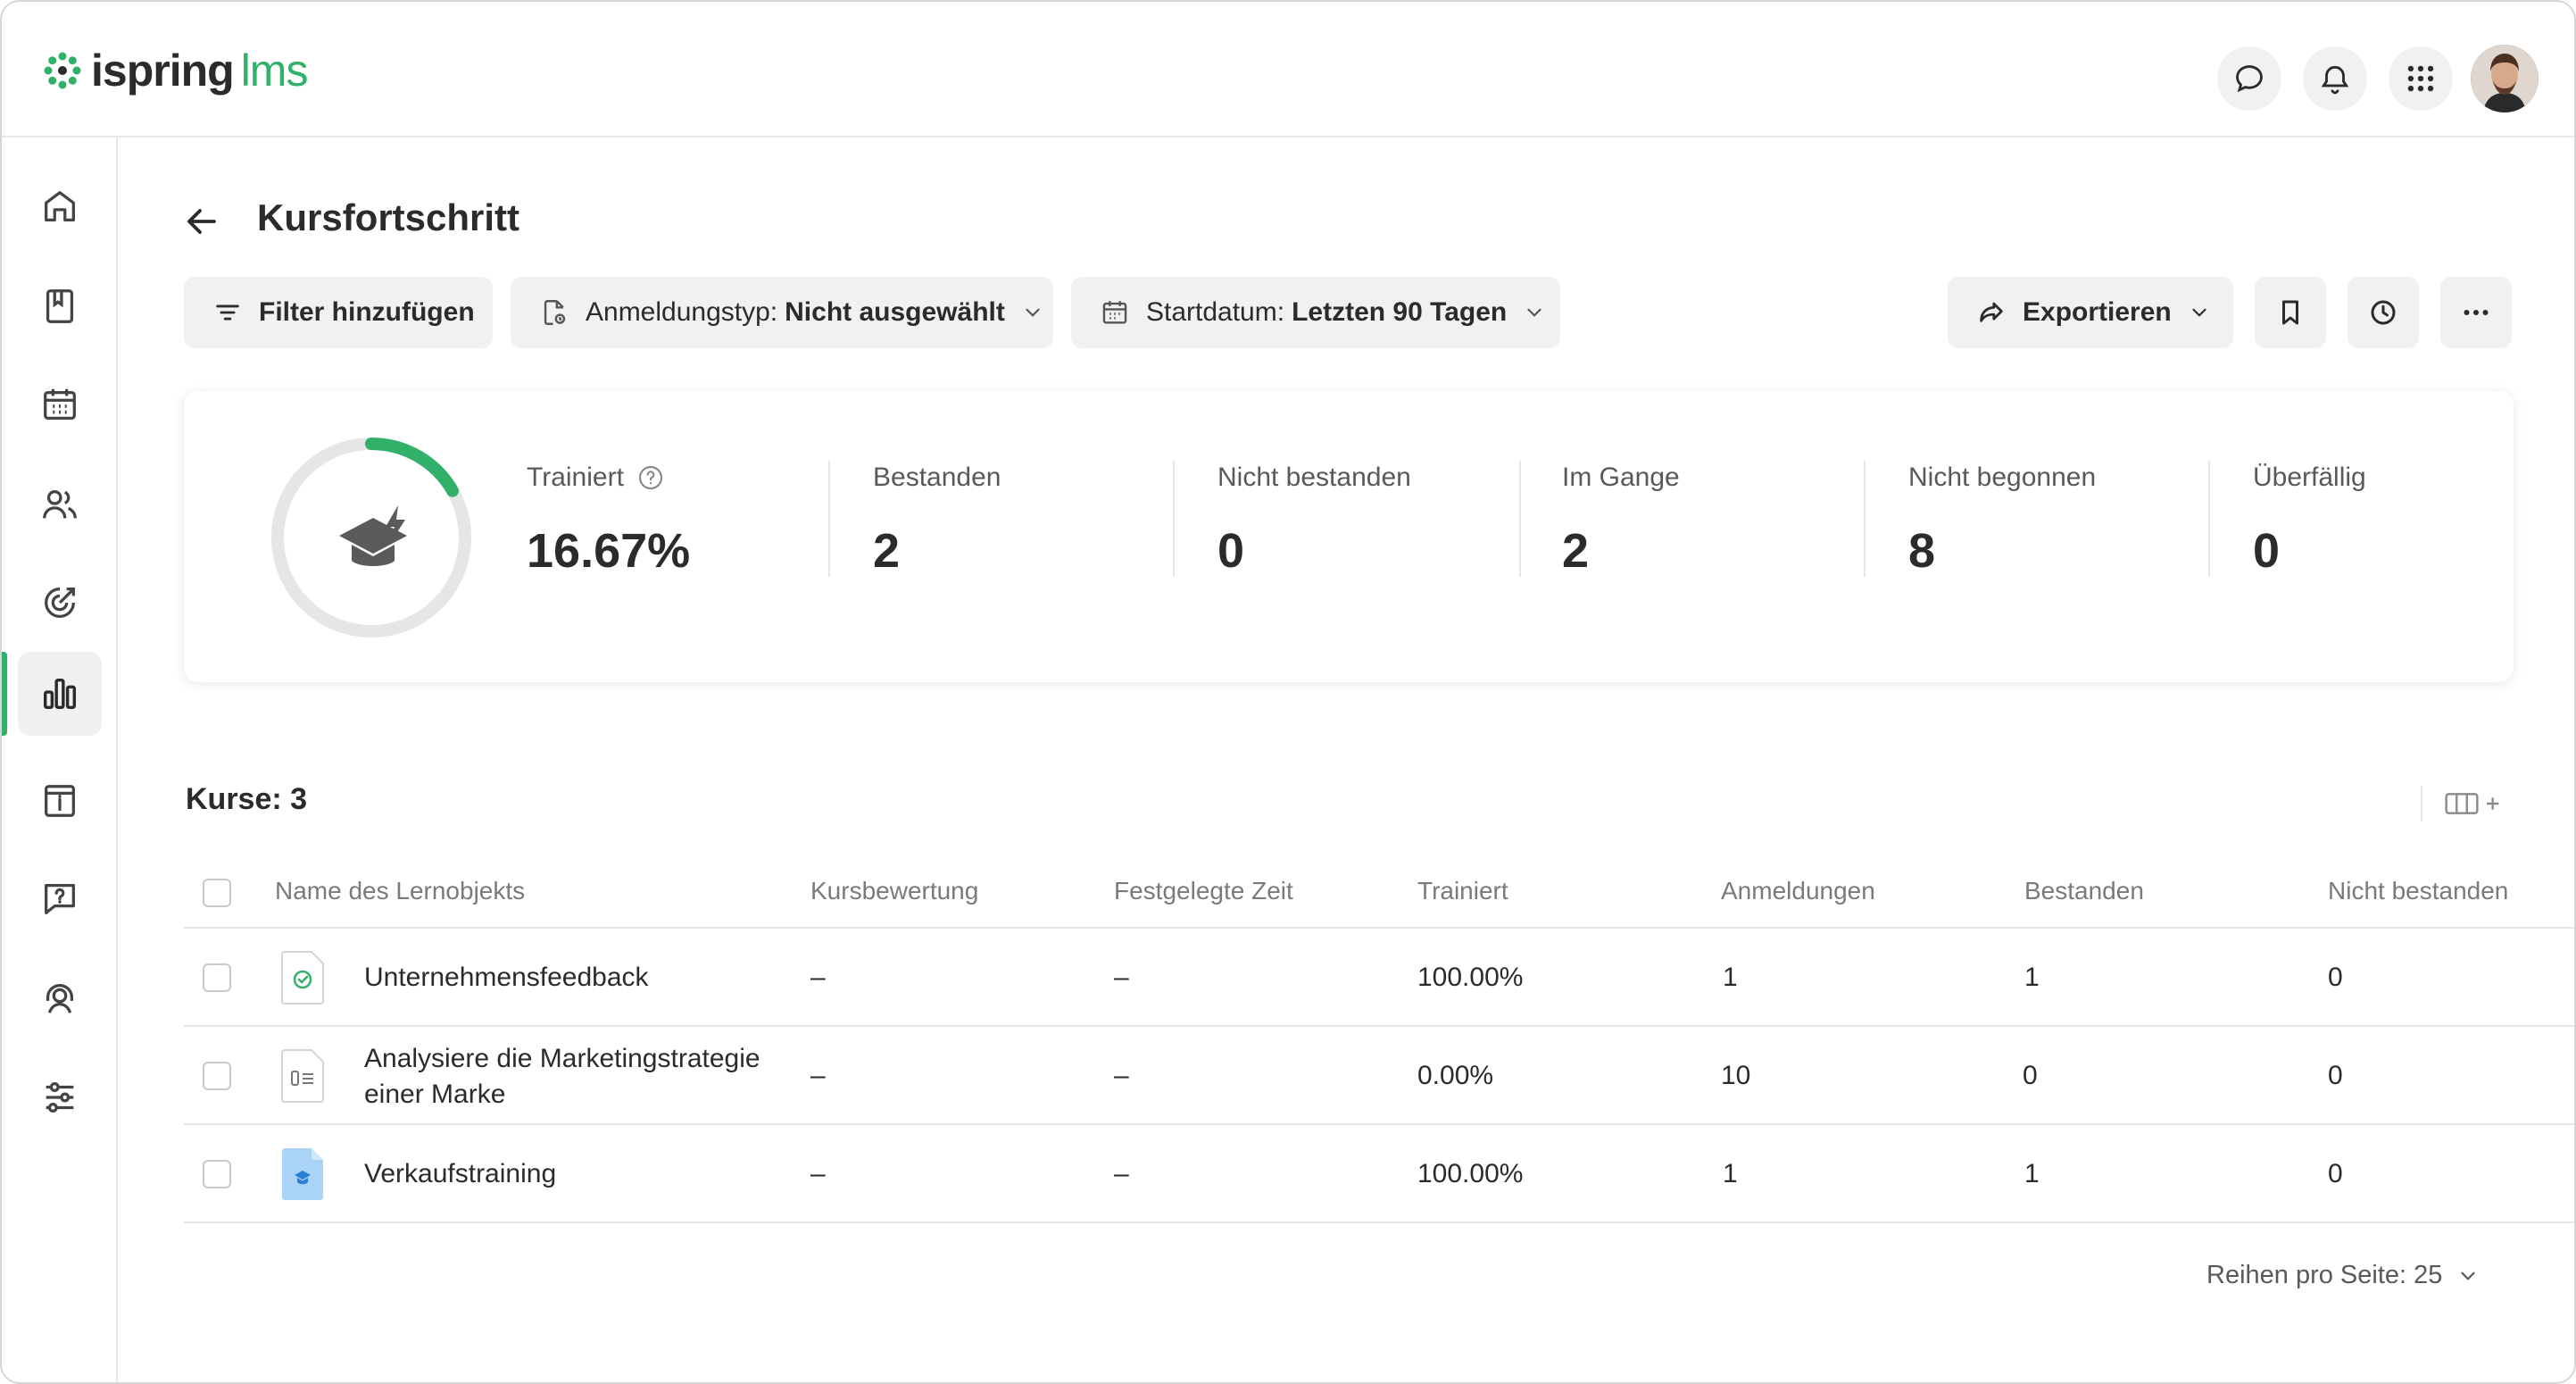 The height and width of the screenshot is (1384, 2576). I want to click on target-icon, so click(60, 603).